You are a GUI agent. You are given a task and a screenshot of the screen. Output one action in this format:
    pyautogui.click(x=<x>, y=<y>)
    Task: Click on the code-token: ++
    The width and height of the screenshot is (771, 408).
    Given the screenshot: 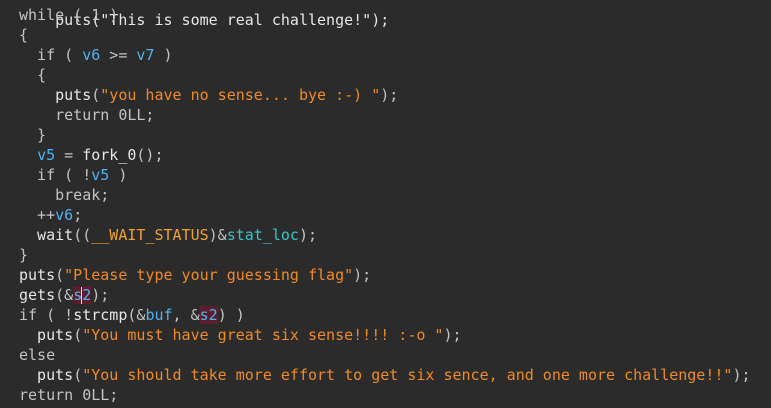 What is the action you would take?
    pyautogui.click(x=37, y=215)
    